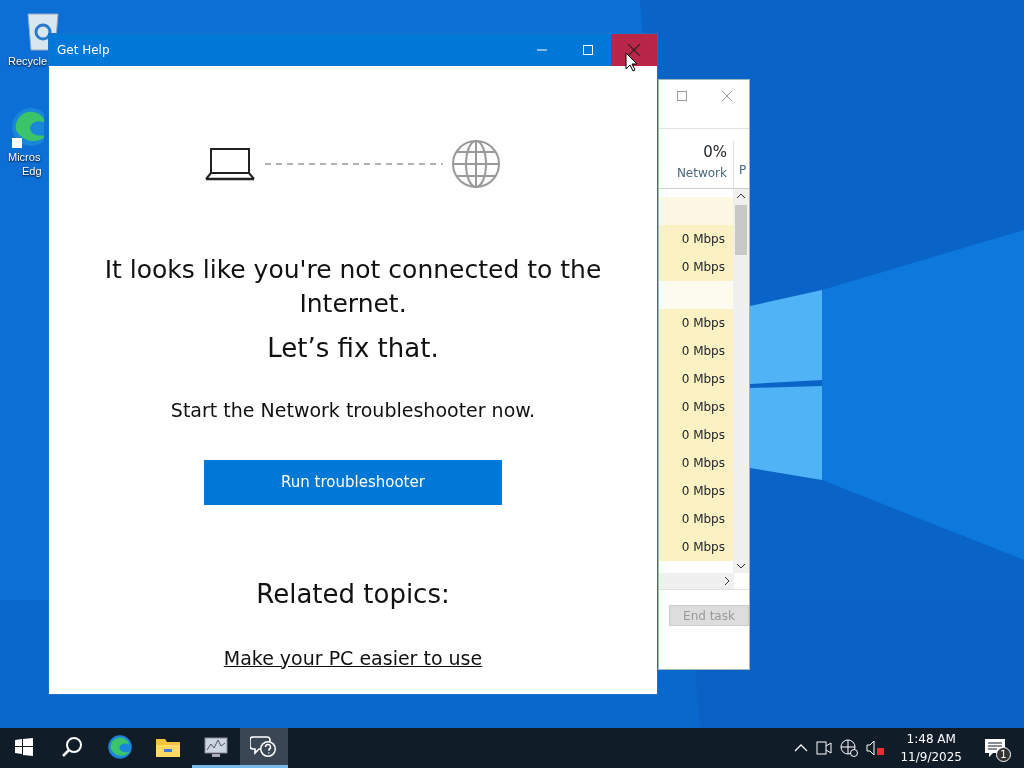  What do you see at coordinates (741, 230) in the screenshot?
I see `scrollbar-thumb` at bounding box center [741, 230].